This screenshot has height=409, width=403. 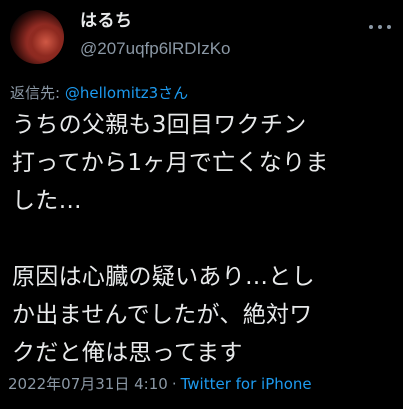 What do you see at coordinates (46, 44) in the screenshot?
I see `avatar-image` at bounding box center [46, 44].